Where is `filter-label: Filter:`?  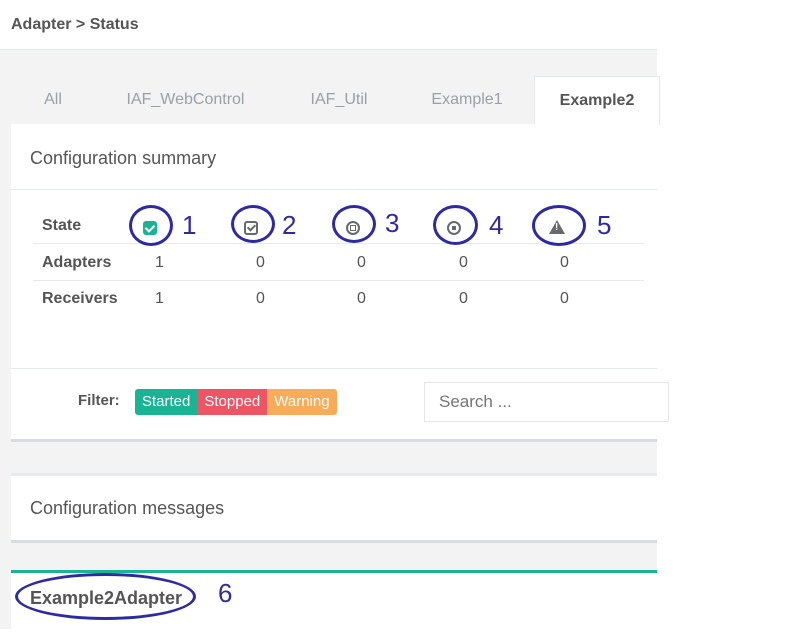 filter-label: Filter: is located at coordinates (99, 400).